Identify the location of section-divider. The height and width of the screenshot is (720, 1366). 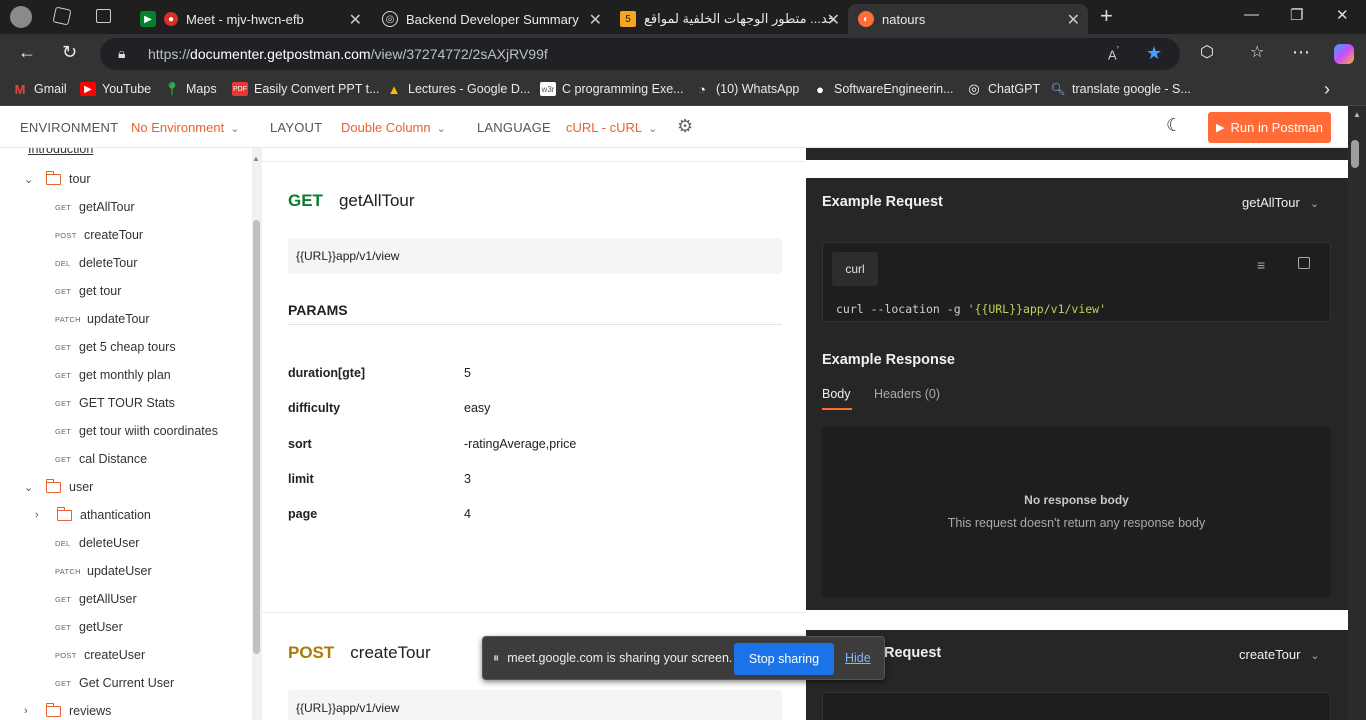
(534, 612).